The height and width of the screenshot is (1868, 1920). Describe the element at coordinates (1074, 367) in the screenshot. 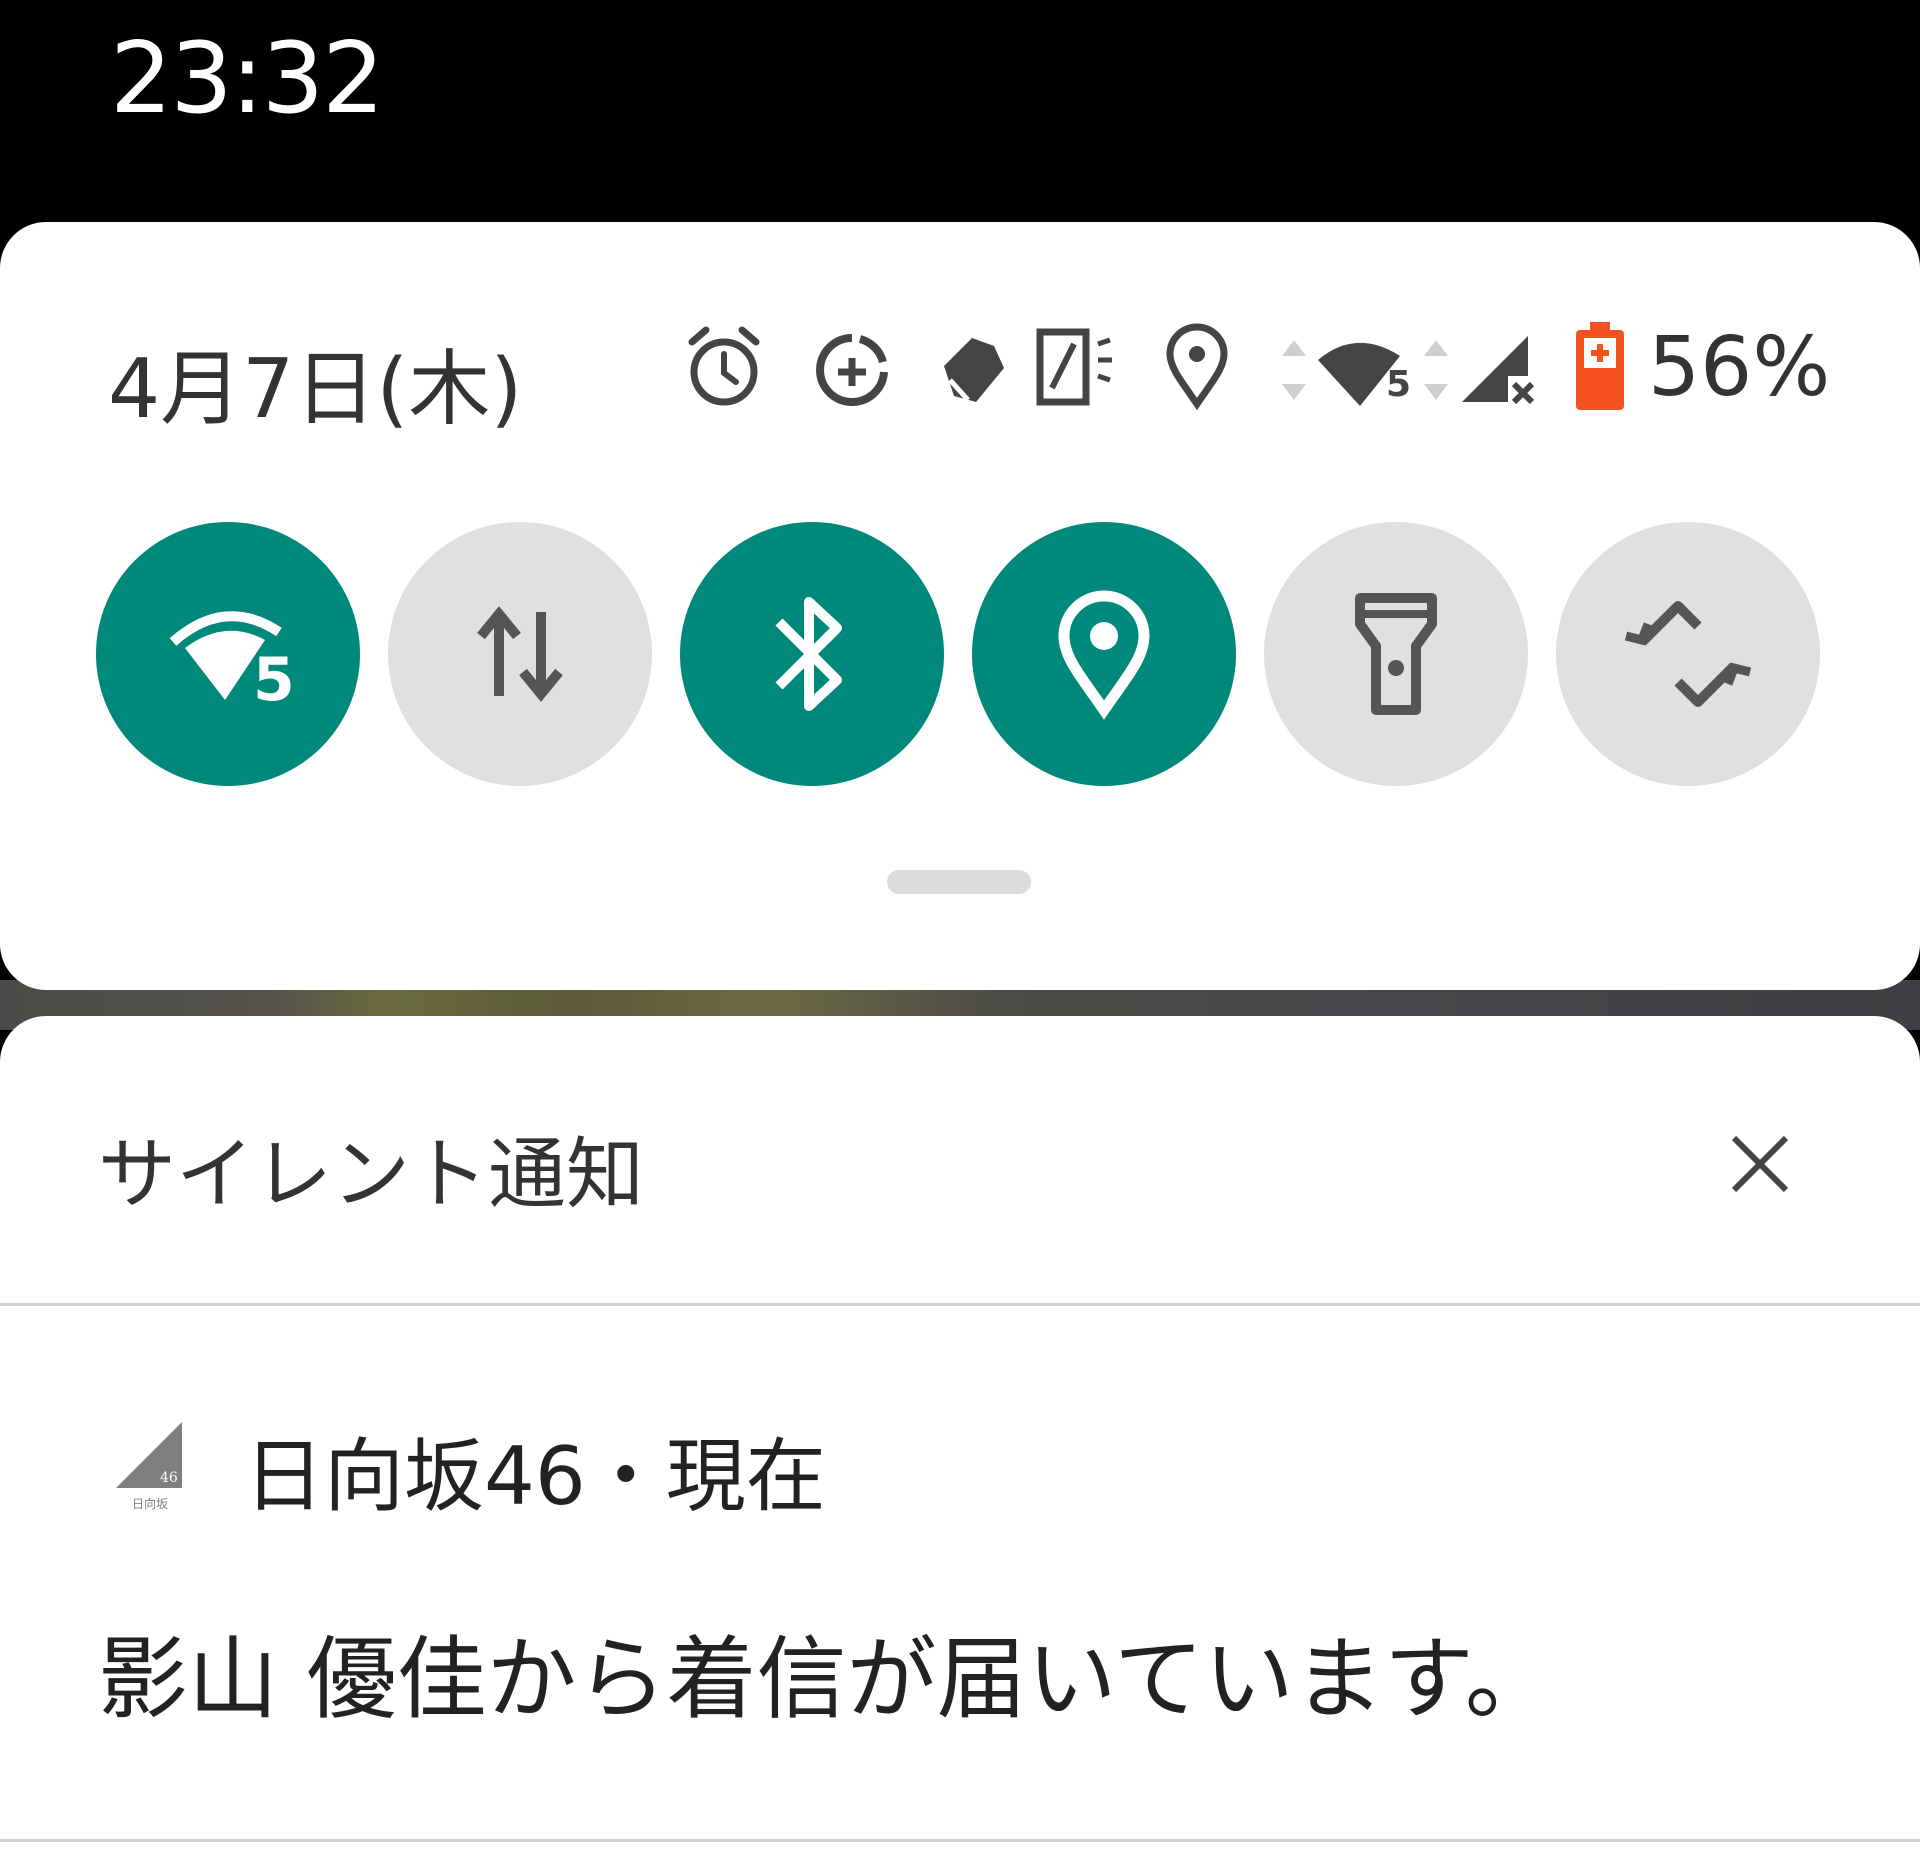

I see `nfc-icon` at that location.